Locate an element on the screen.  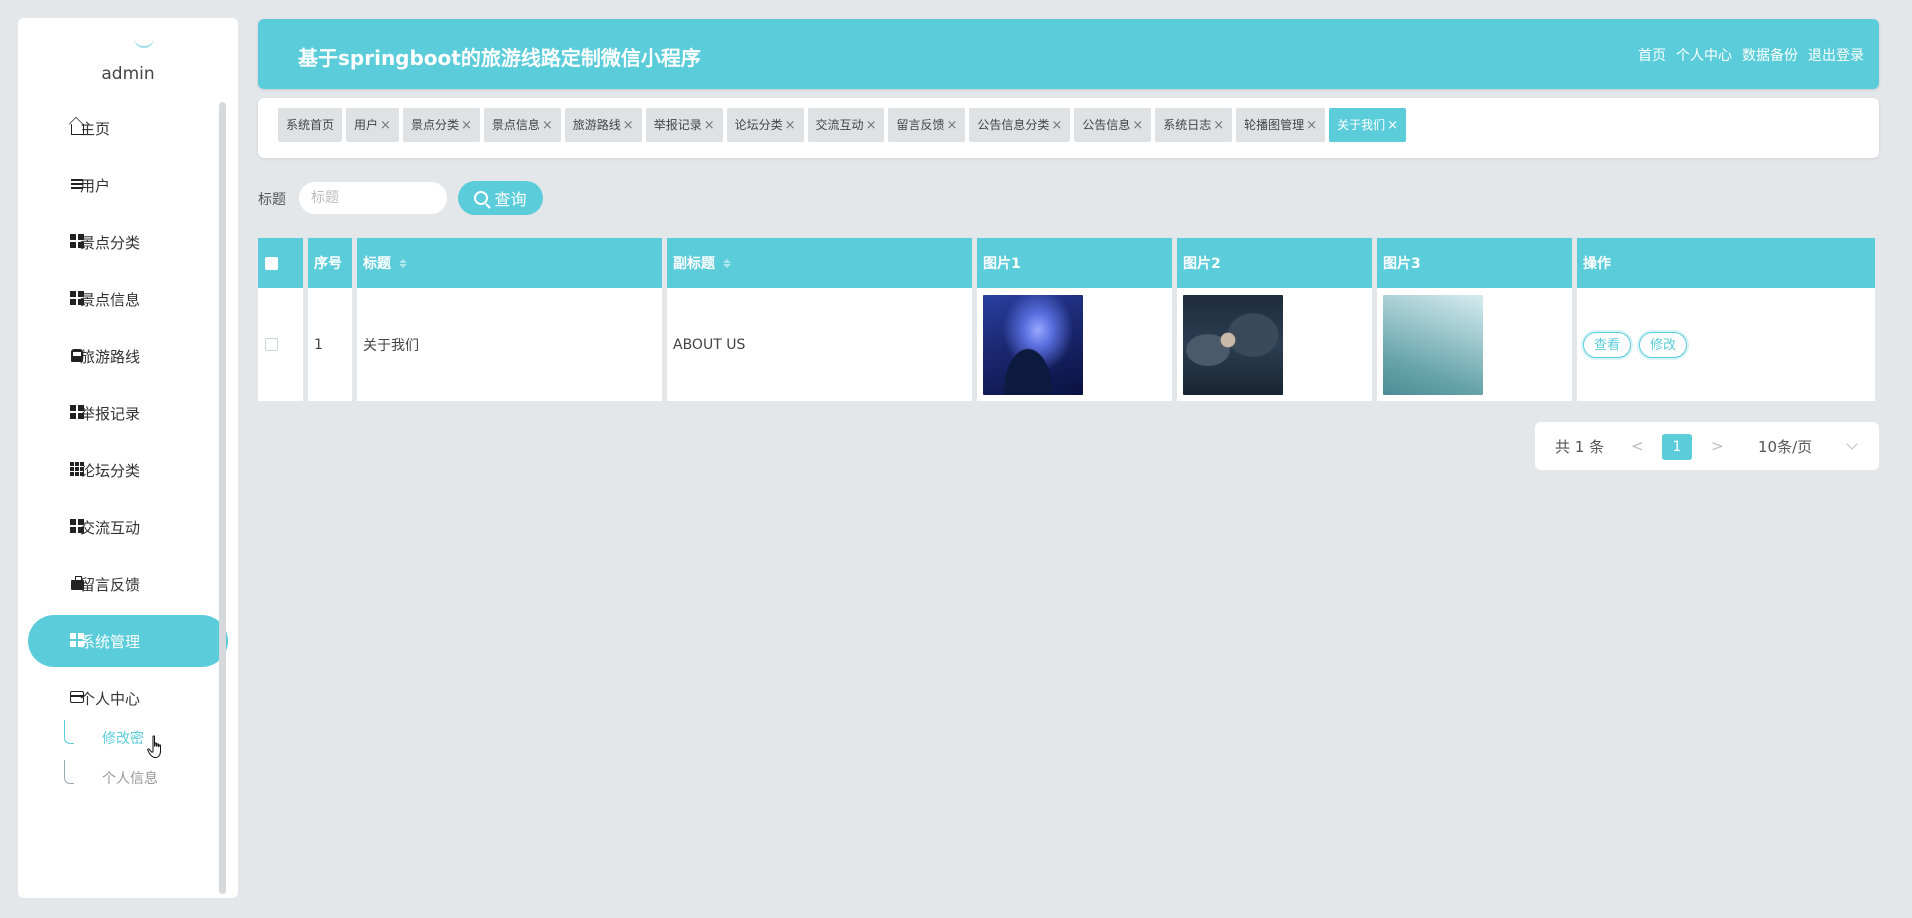
sidebar-item-scenic-info: 景点信息 is located at coordinates (128, 299).